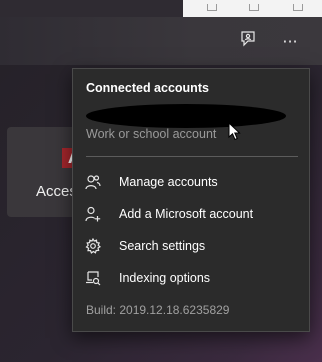  What do you see at coordinates (96, 182) in the screenshot?
I see `manage-accounts-icon` at bounding box center [96, 182].